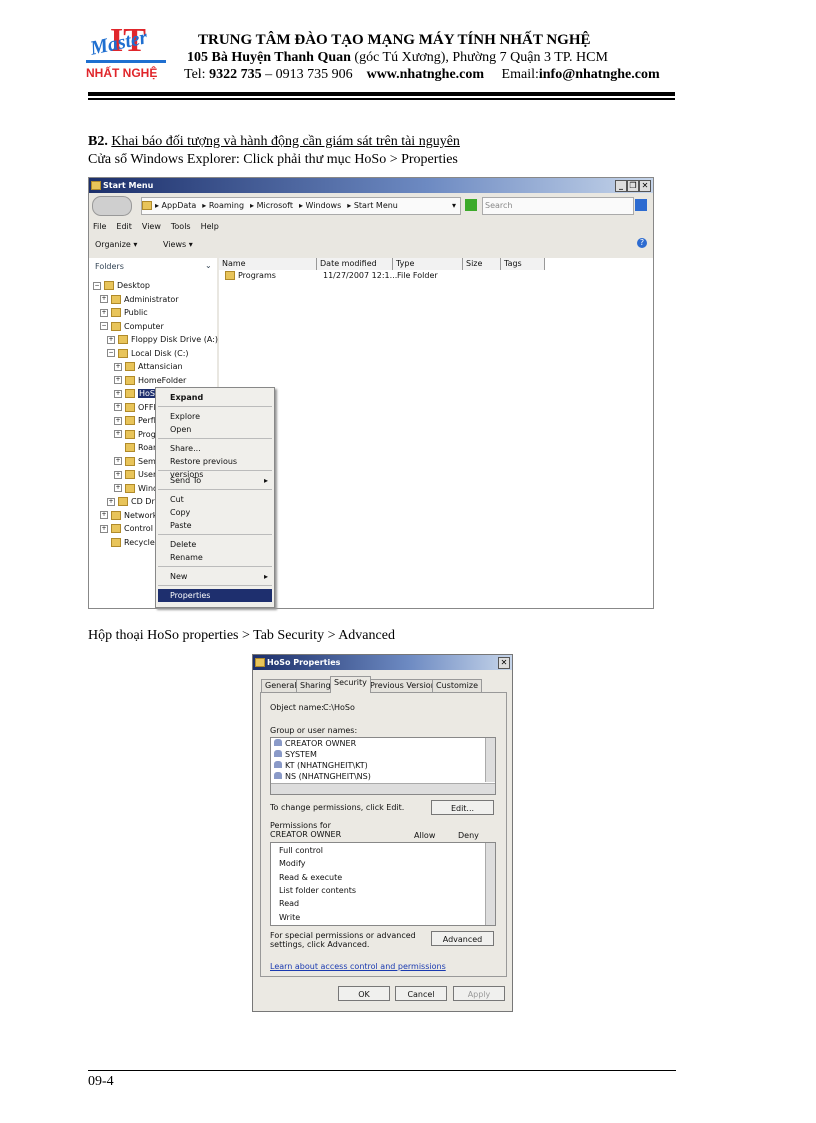 This screenshot has height=1123, width=816. I want to click on user-list-item: NS (NHATNGHEIT\NS), so click(322, 776).